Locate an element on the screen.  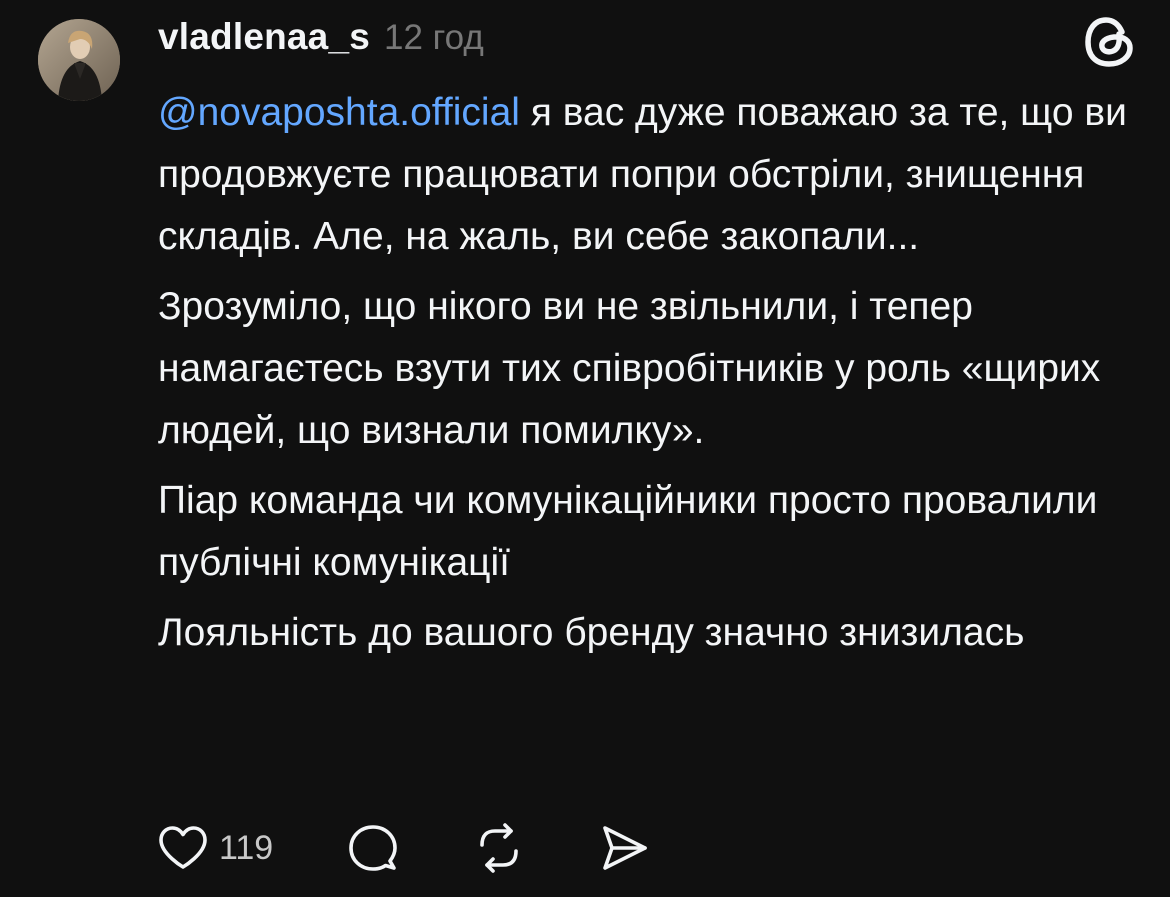
like-button: 119 is located at coordinates (215, 848).